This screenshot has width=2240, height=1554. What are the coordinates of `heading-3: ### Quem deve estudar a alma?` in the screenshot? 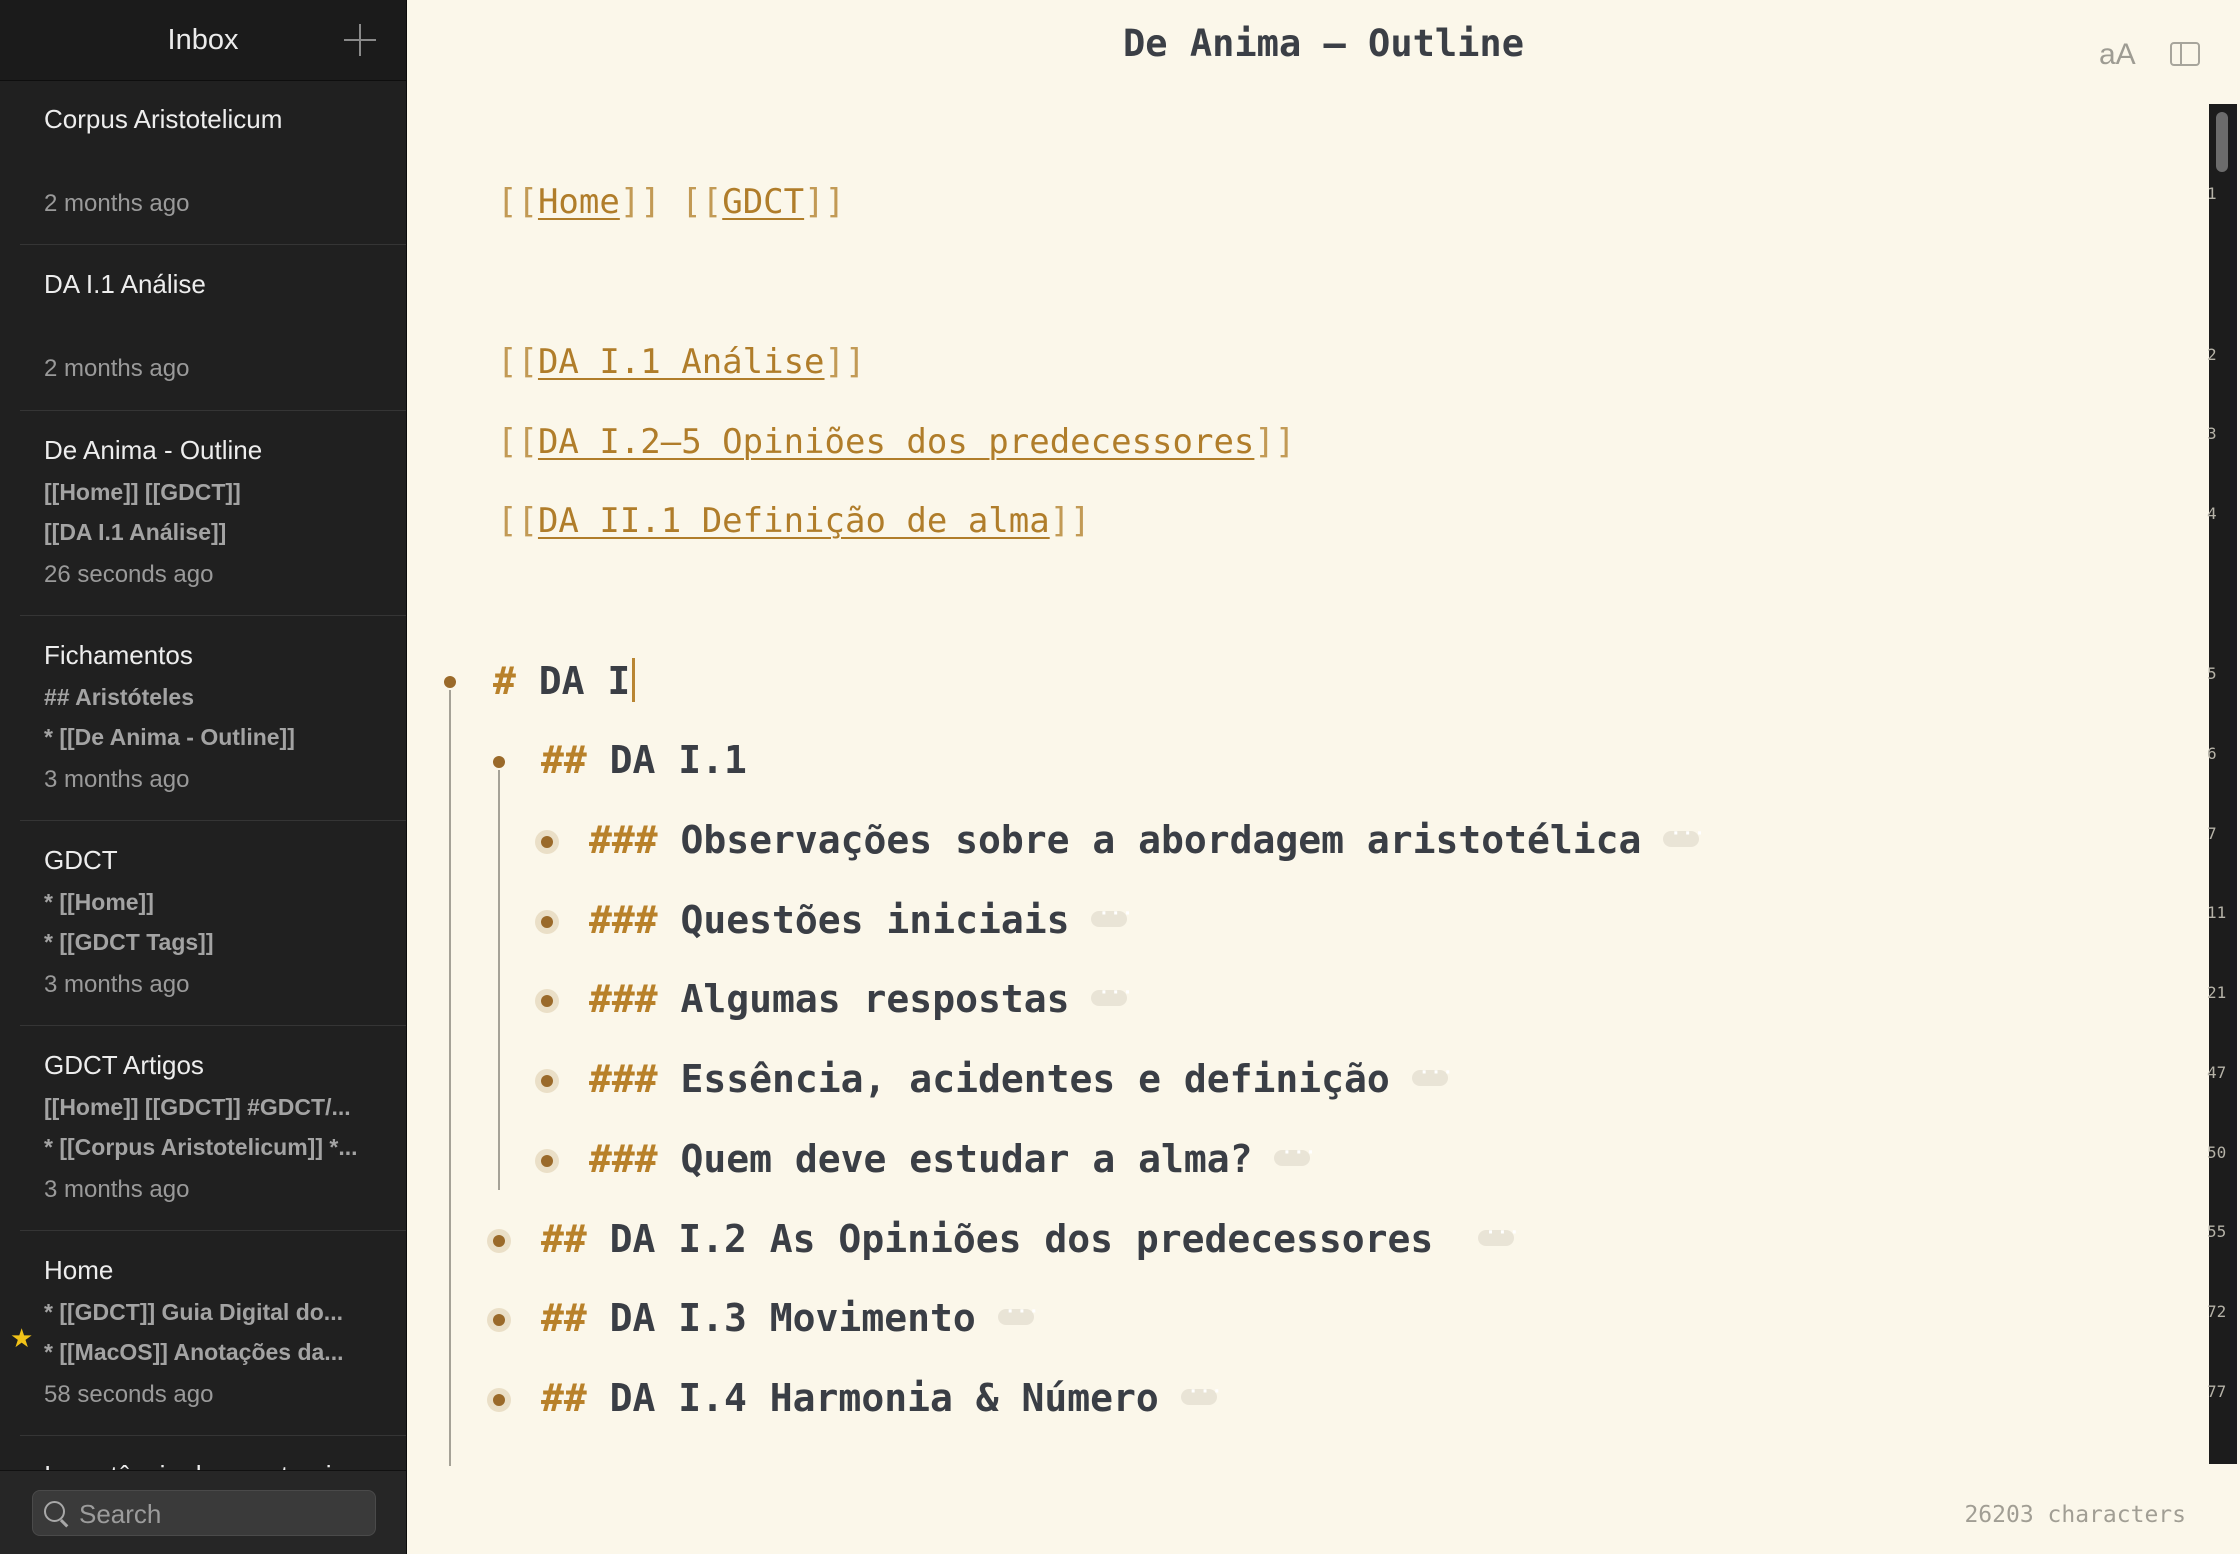 It's located at (953, 1159).